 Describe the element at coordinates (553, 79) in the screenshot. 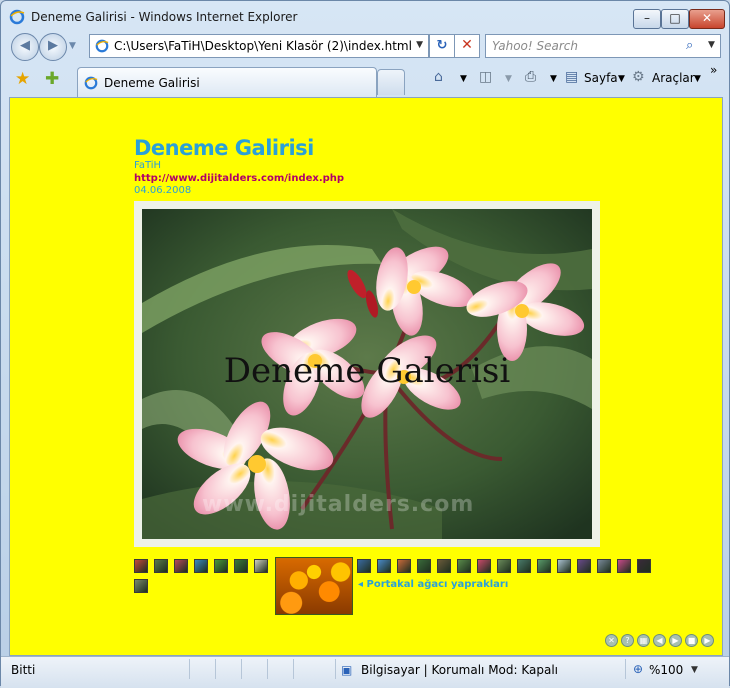

I see `print-dropdown: ▼` at that location.